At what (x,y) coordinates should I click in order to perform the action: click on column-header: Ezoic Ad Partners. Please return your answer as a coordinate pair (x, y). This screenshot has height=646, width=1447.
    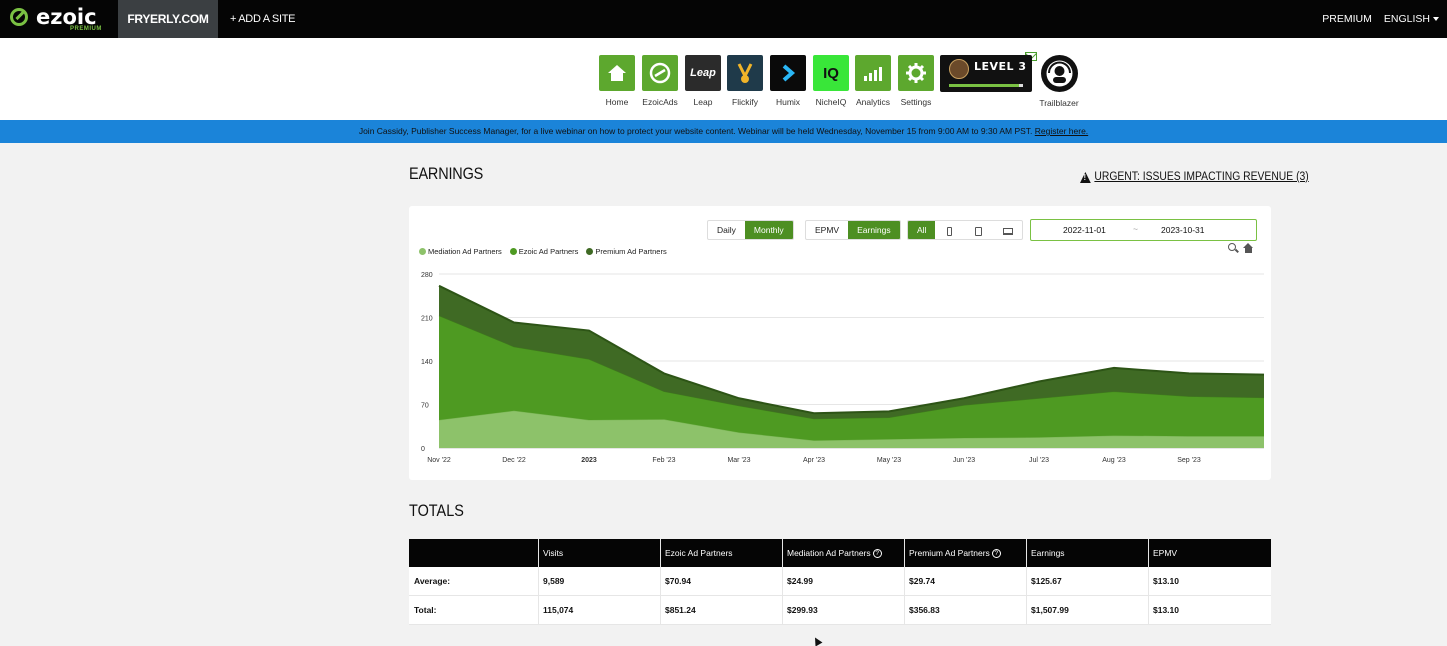
    Looking at the image, I should click on (699, 553).